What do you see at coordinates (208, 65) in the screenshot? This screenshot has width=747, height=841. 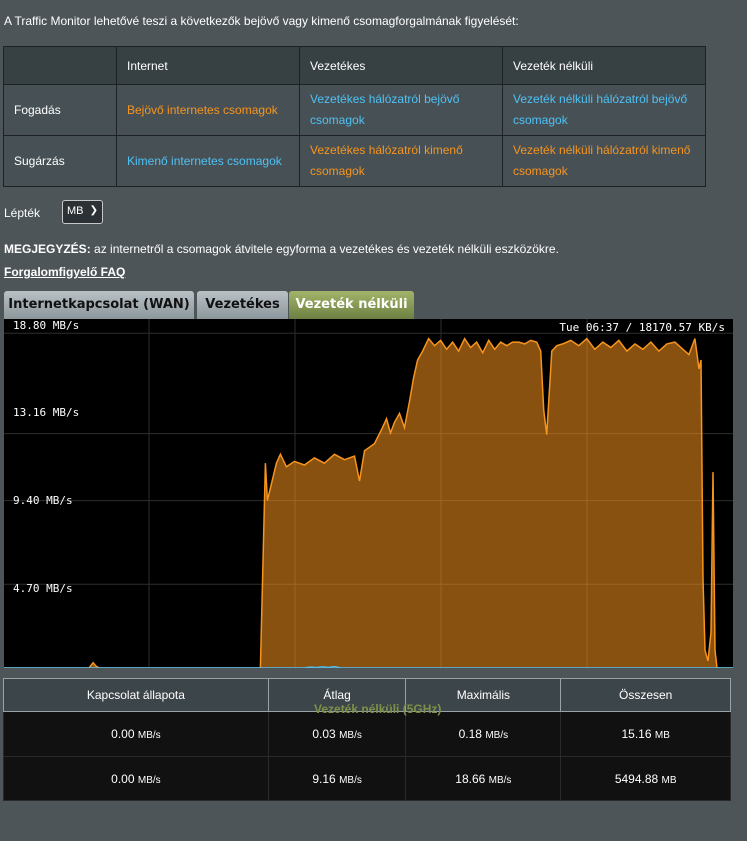 I see `legend-header-internet: Internet` at bounding box center [208, 65].